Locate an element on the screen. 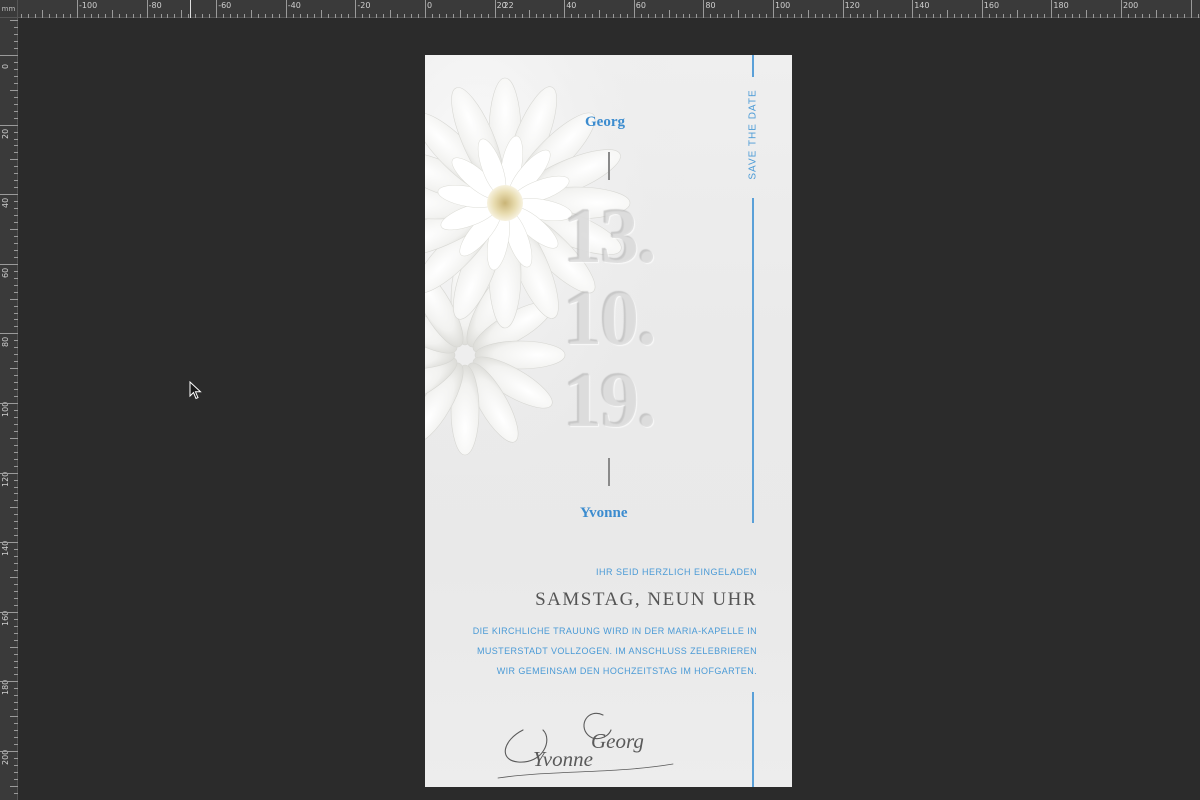 Image resolution: width=1200 pixels, height=800 pixels. ruler-label: 180 is located at coordinates (5, 688).